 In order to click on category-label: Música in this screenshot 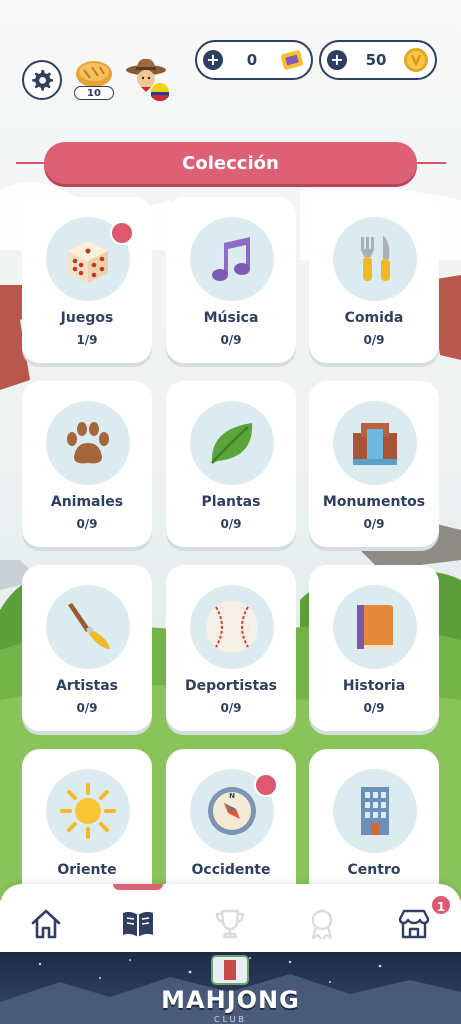, I will do `click(231, 318)`.